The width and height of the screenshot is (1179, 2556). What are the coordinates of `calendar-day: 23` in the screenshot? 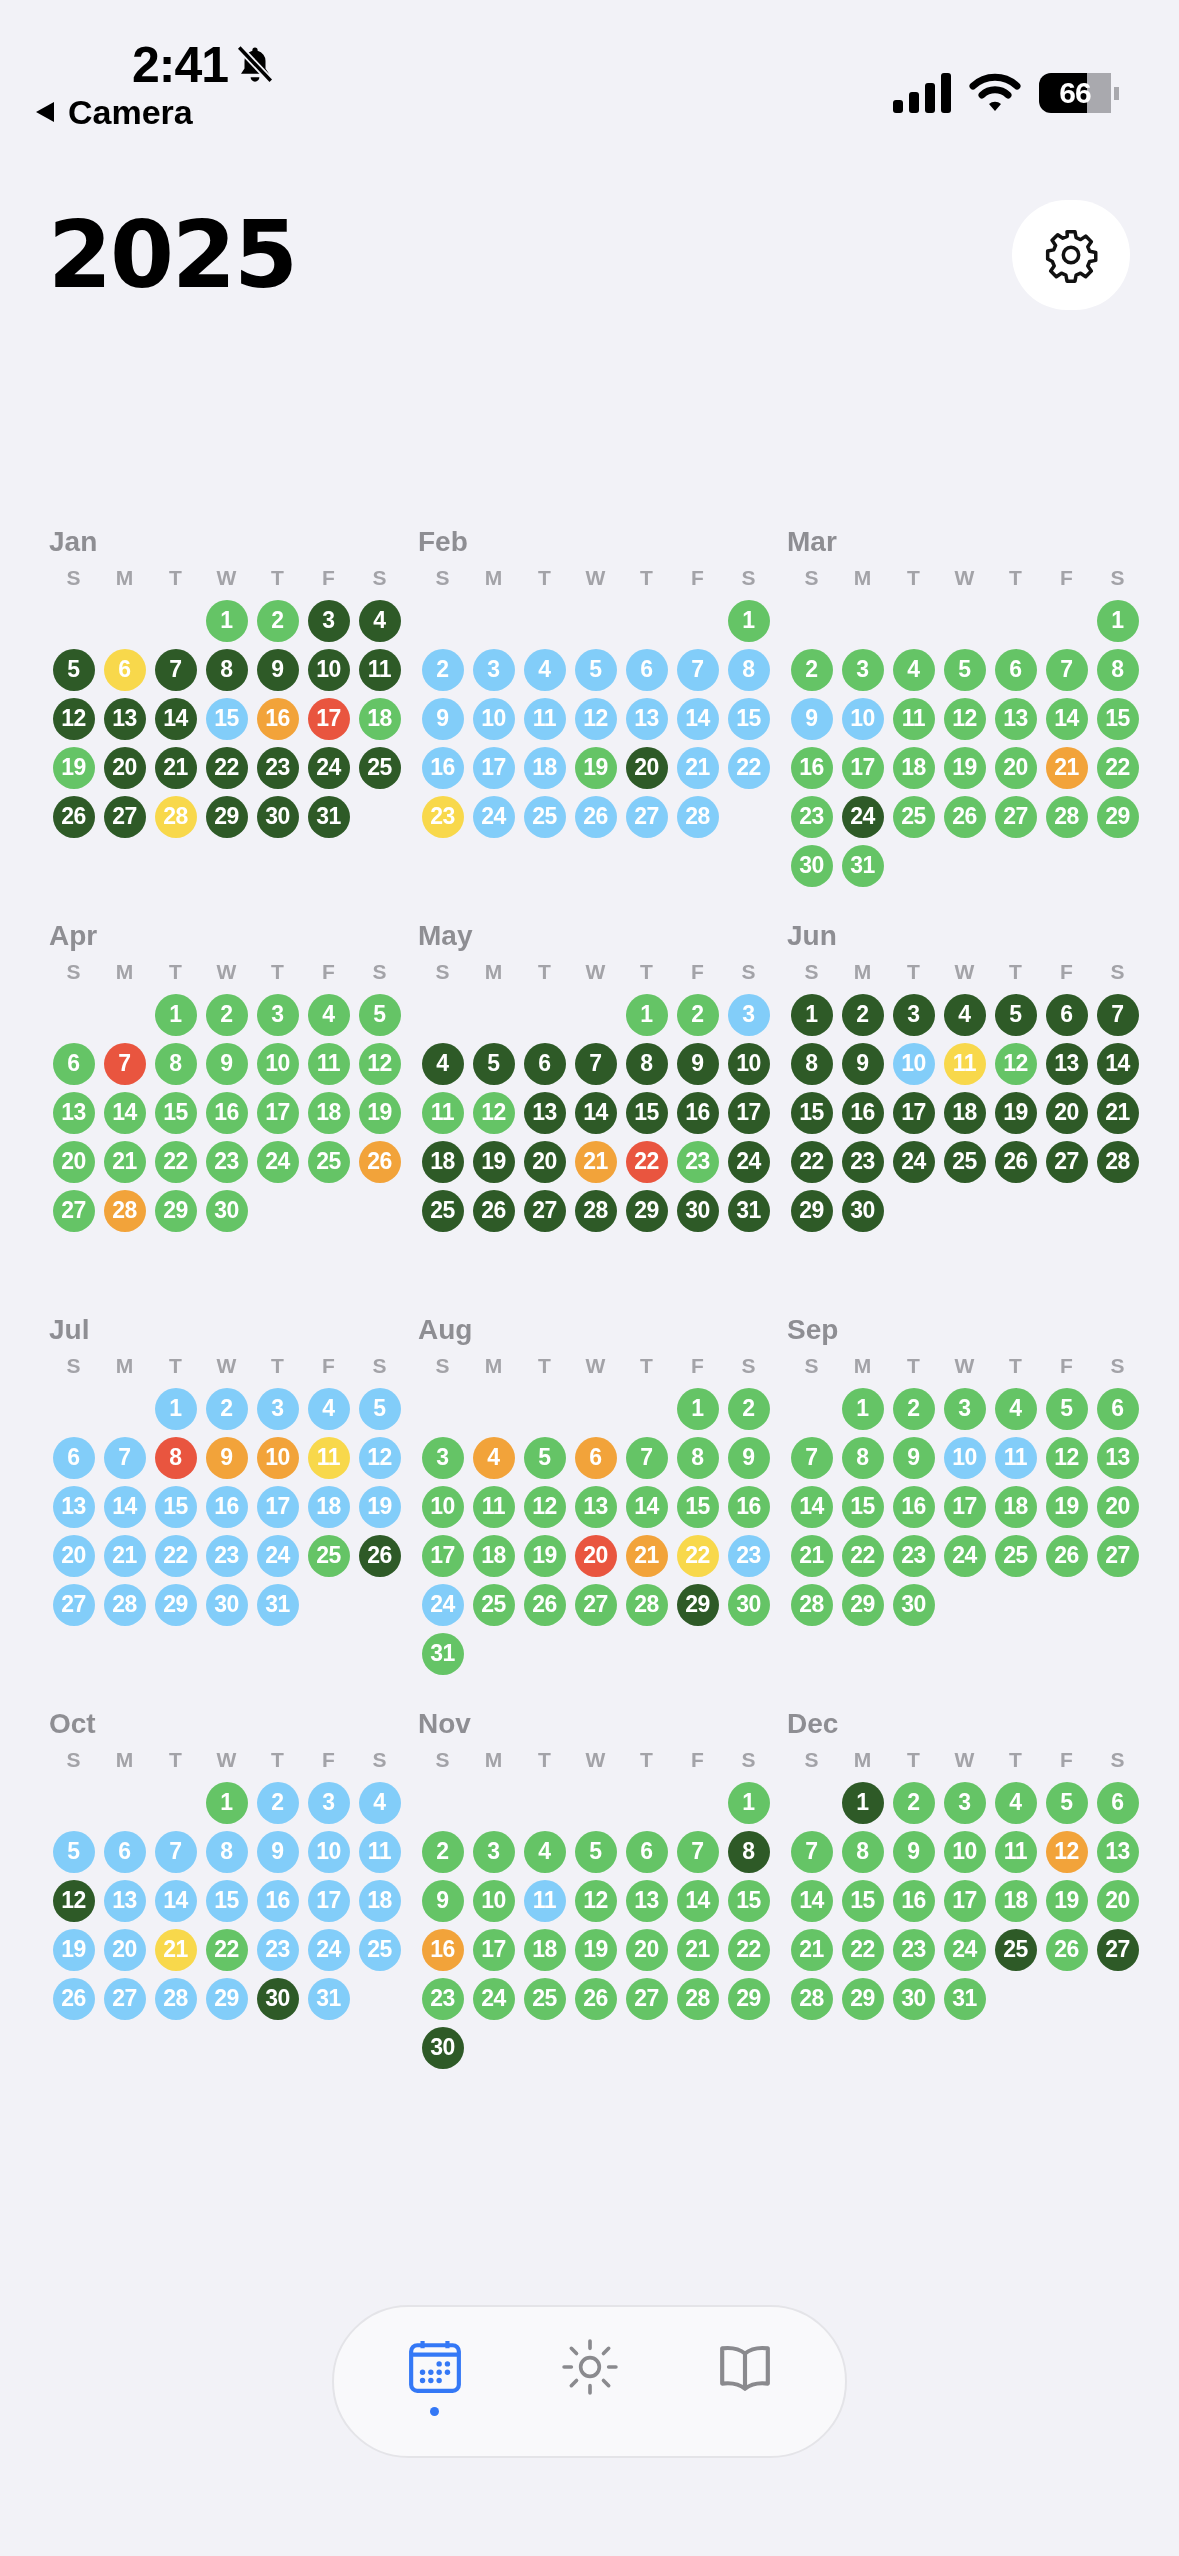 It's located at (862, 1161).